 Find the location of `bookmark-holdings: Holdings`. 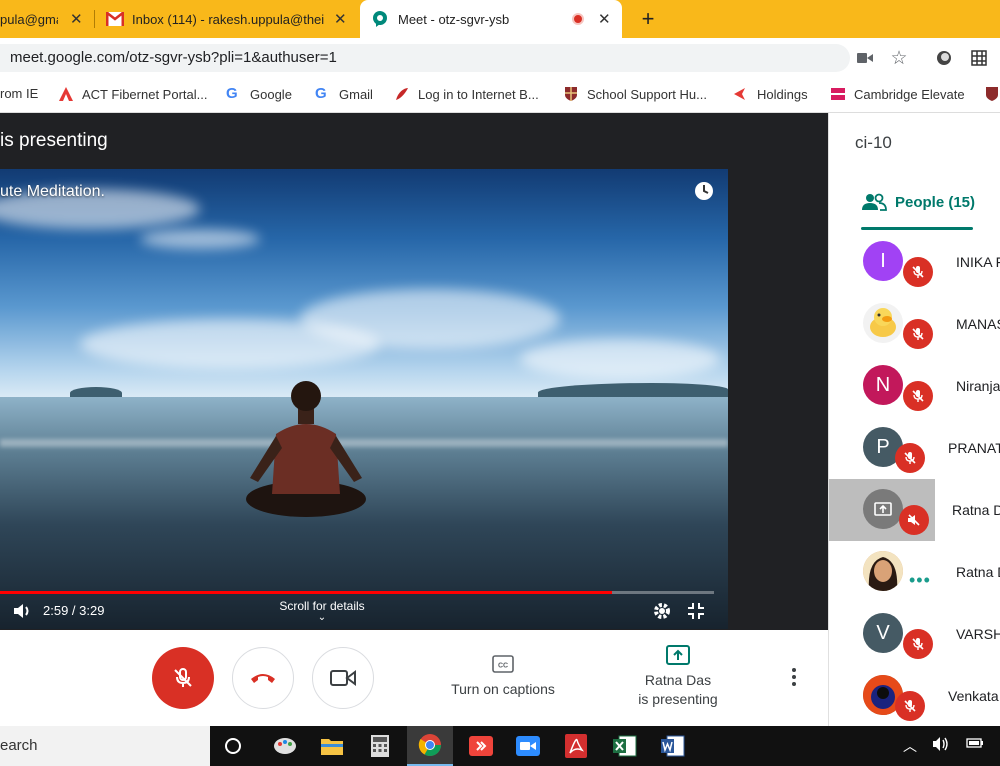

bookmark-holdings: Holdings is located at coordinates (770, 94).